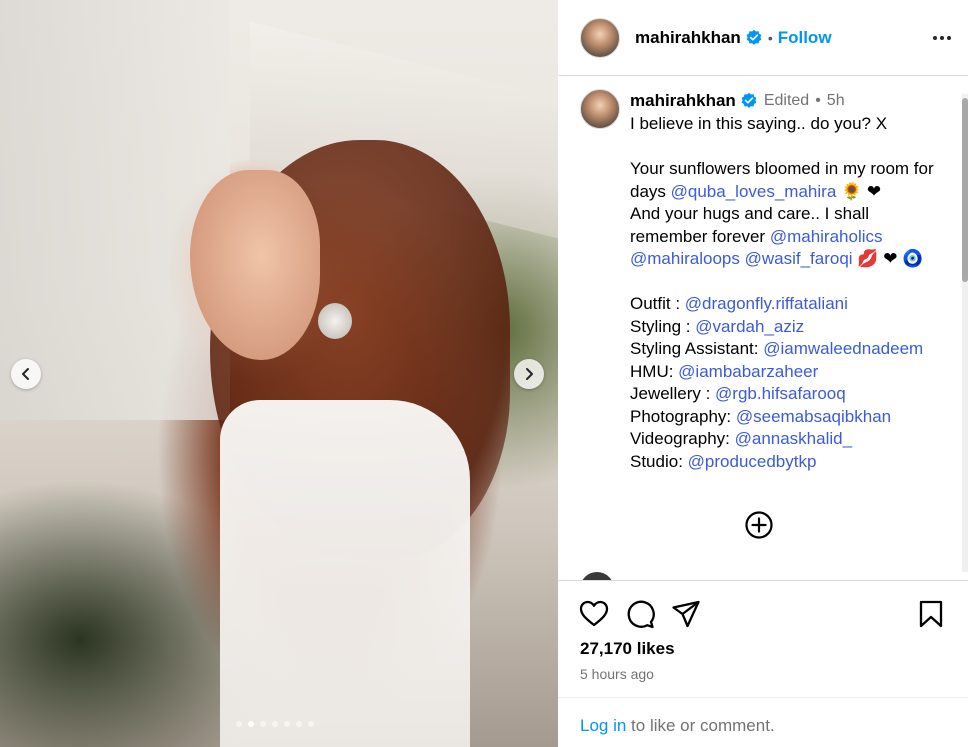 The image size is (968, 747). What do you see at coordinates (813, 416) in the screenshot?
I see `mention-link: @seemabsaqibkhan` at bounding box center [813, 416].